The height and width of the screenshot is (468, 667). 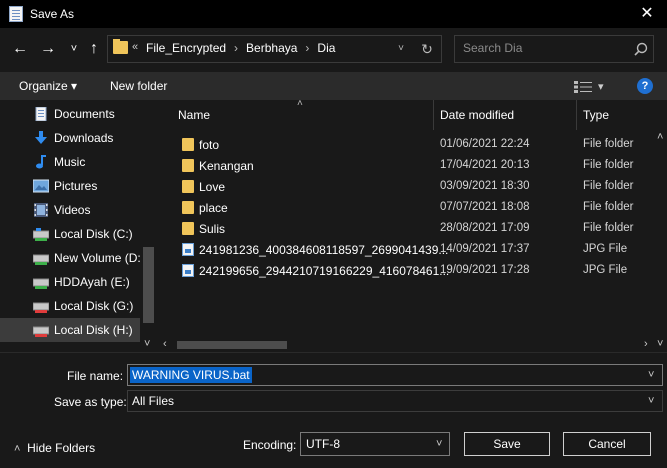 I want to click on file-date: 19/09/2021 17:28, so click(x=485, y=270).